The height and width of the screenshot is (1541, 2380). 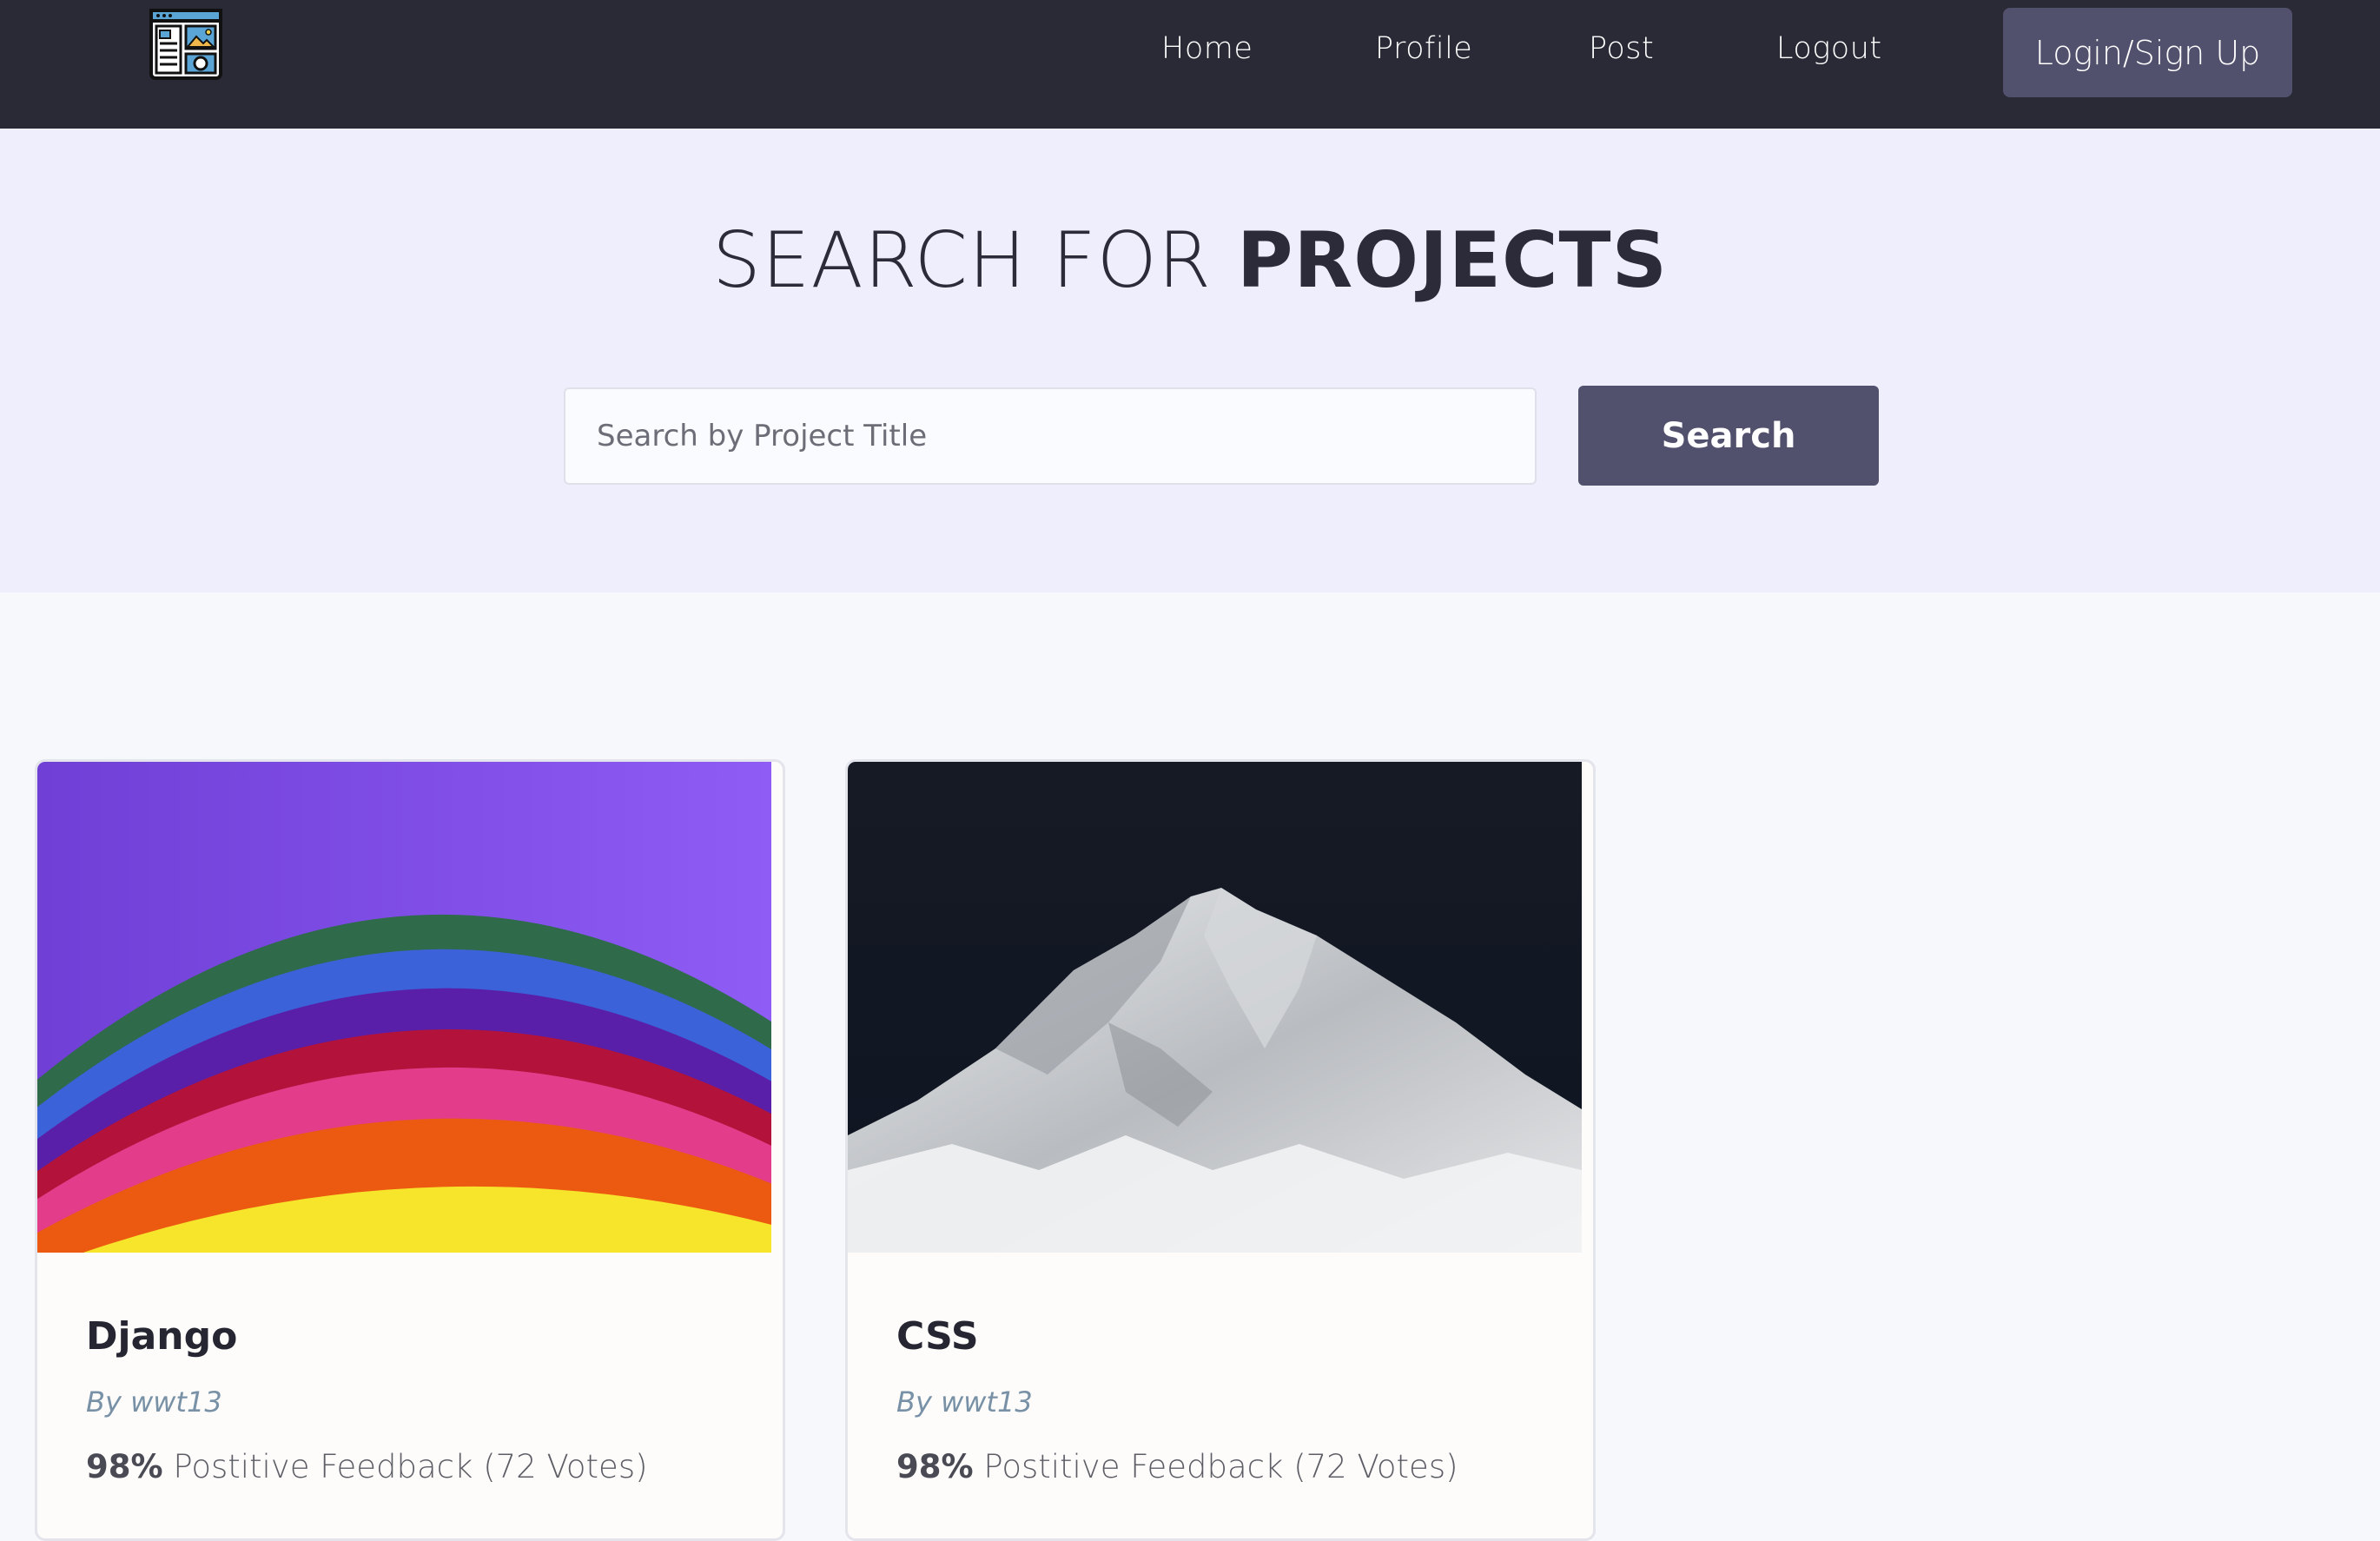 What do you see at coordinates (975, 260) in the screenshot?
I see `page-title-light: SEARCH FOR` at bounding box center [975, 260].